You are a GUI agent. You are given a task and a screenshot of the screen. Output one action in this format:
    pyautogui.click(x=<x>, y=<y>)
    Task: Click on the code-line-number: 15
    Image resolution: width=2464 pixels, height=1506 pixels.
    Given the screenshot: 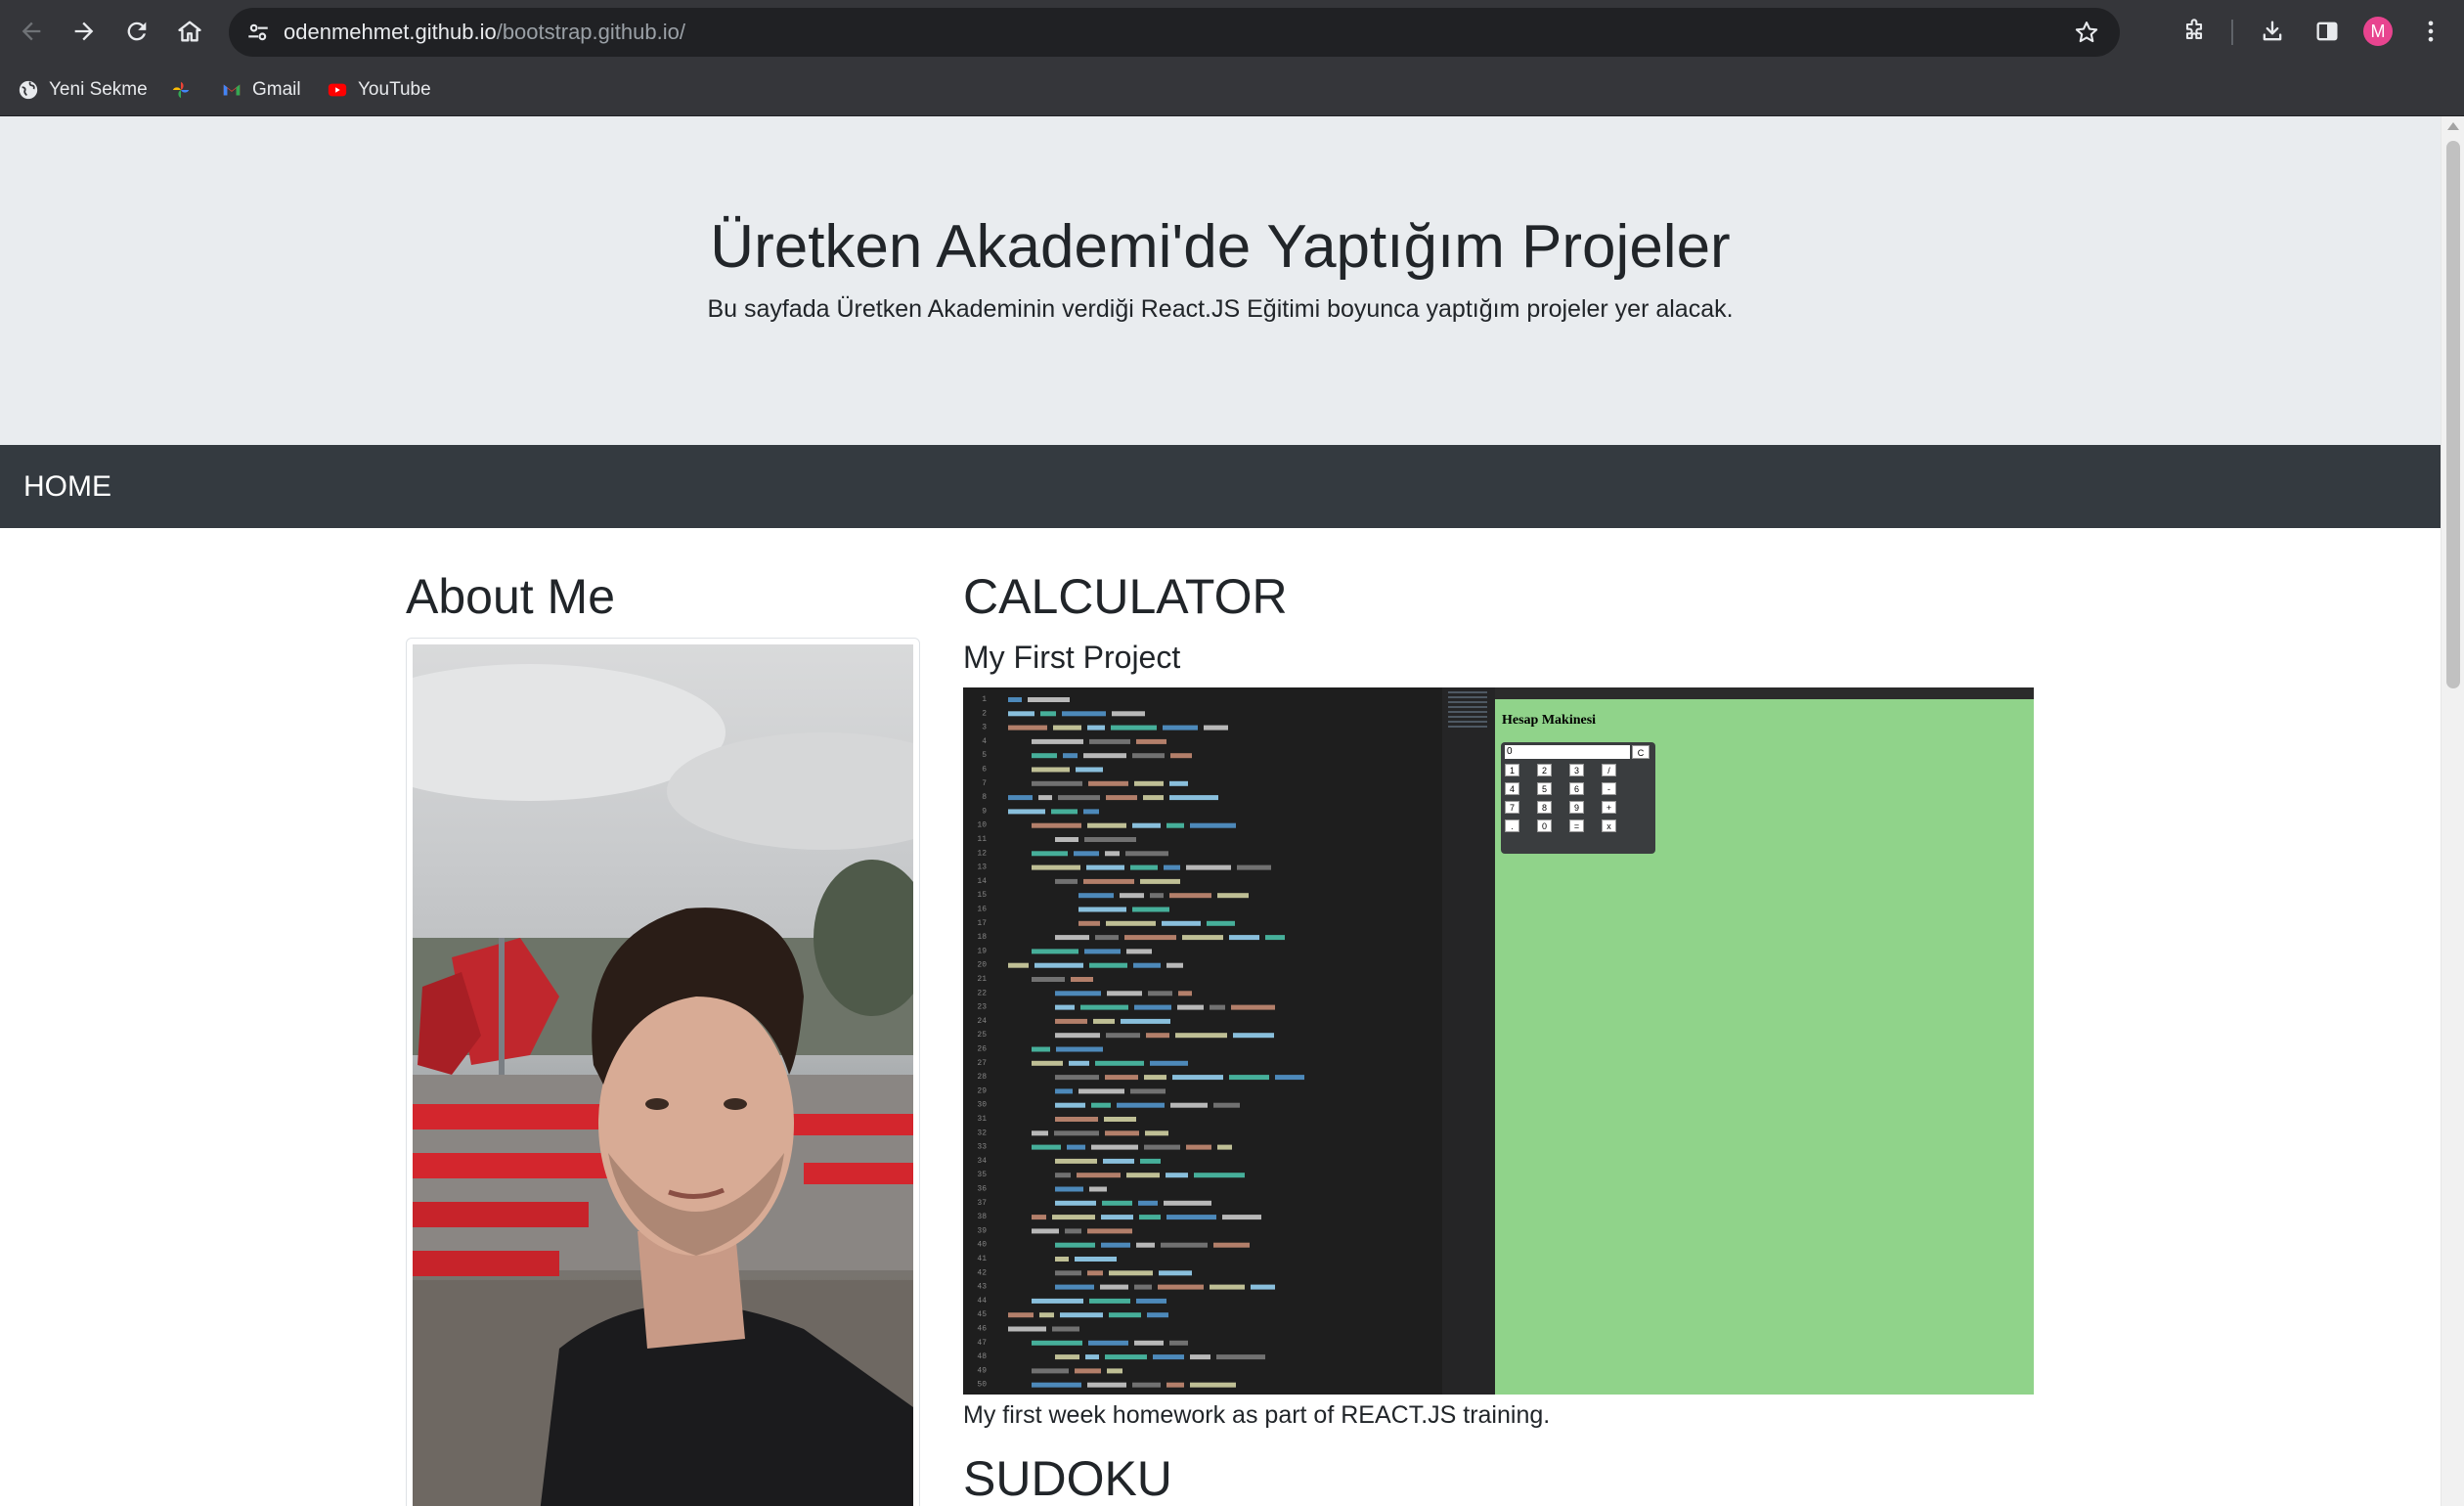 What is the action you would take?
    pyautogui.click(x=982, y=895)
    